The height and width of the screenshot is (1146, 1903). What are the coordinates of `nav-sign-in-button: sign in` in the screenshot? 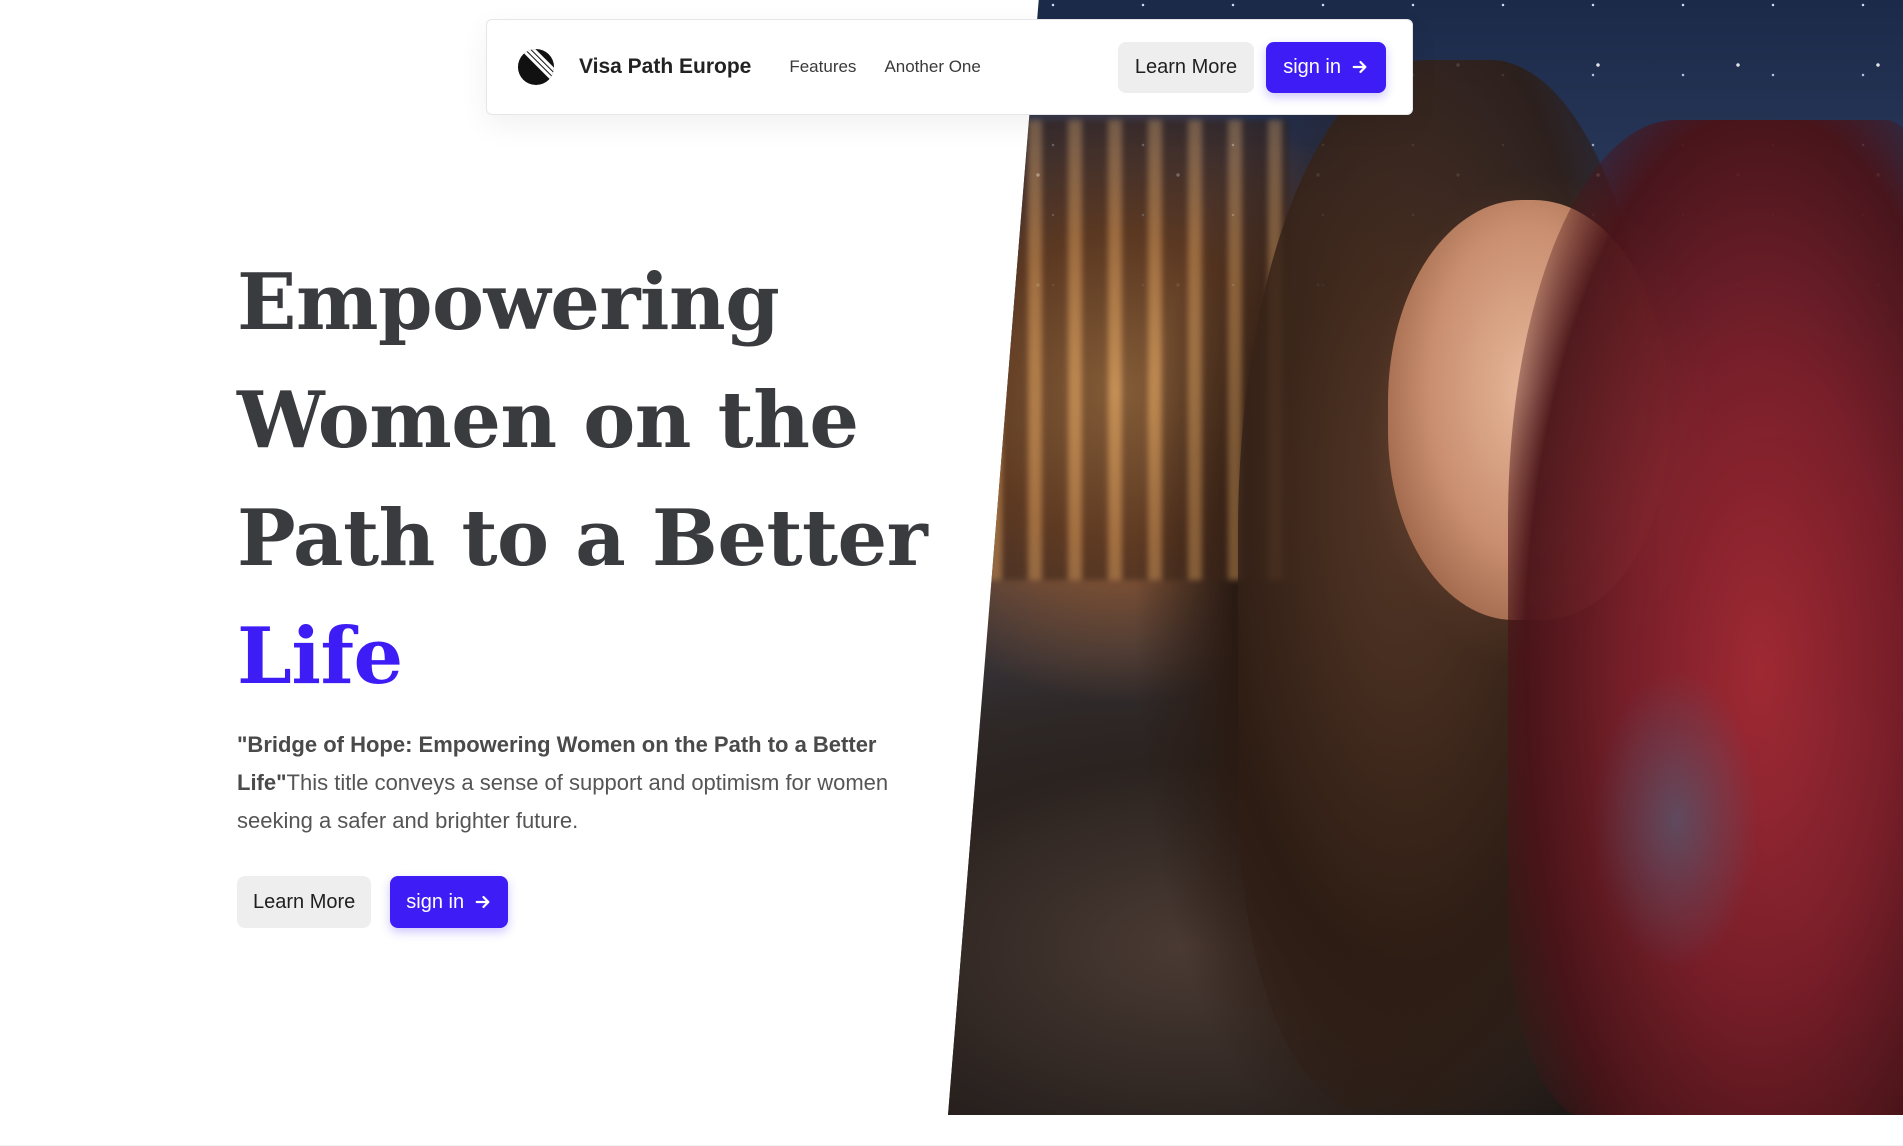 It's located at (1326, 67).